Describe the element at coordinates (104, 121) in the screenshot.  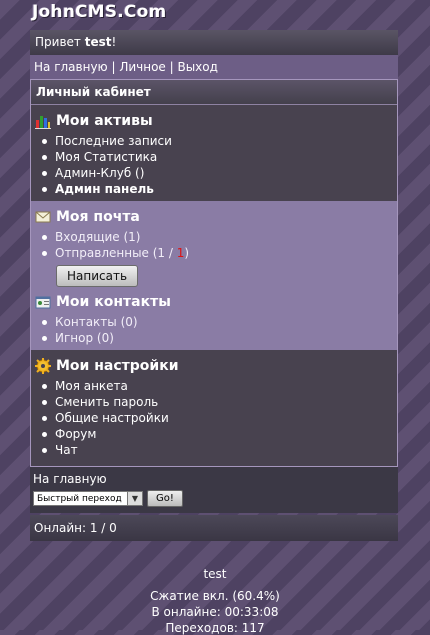
I see `assets-title: Мои активы` at that location.